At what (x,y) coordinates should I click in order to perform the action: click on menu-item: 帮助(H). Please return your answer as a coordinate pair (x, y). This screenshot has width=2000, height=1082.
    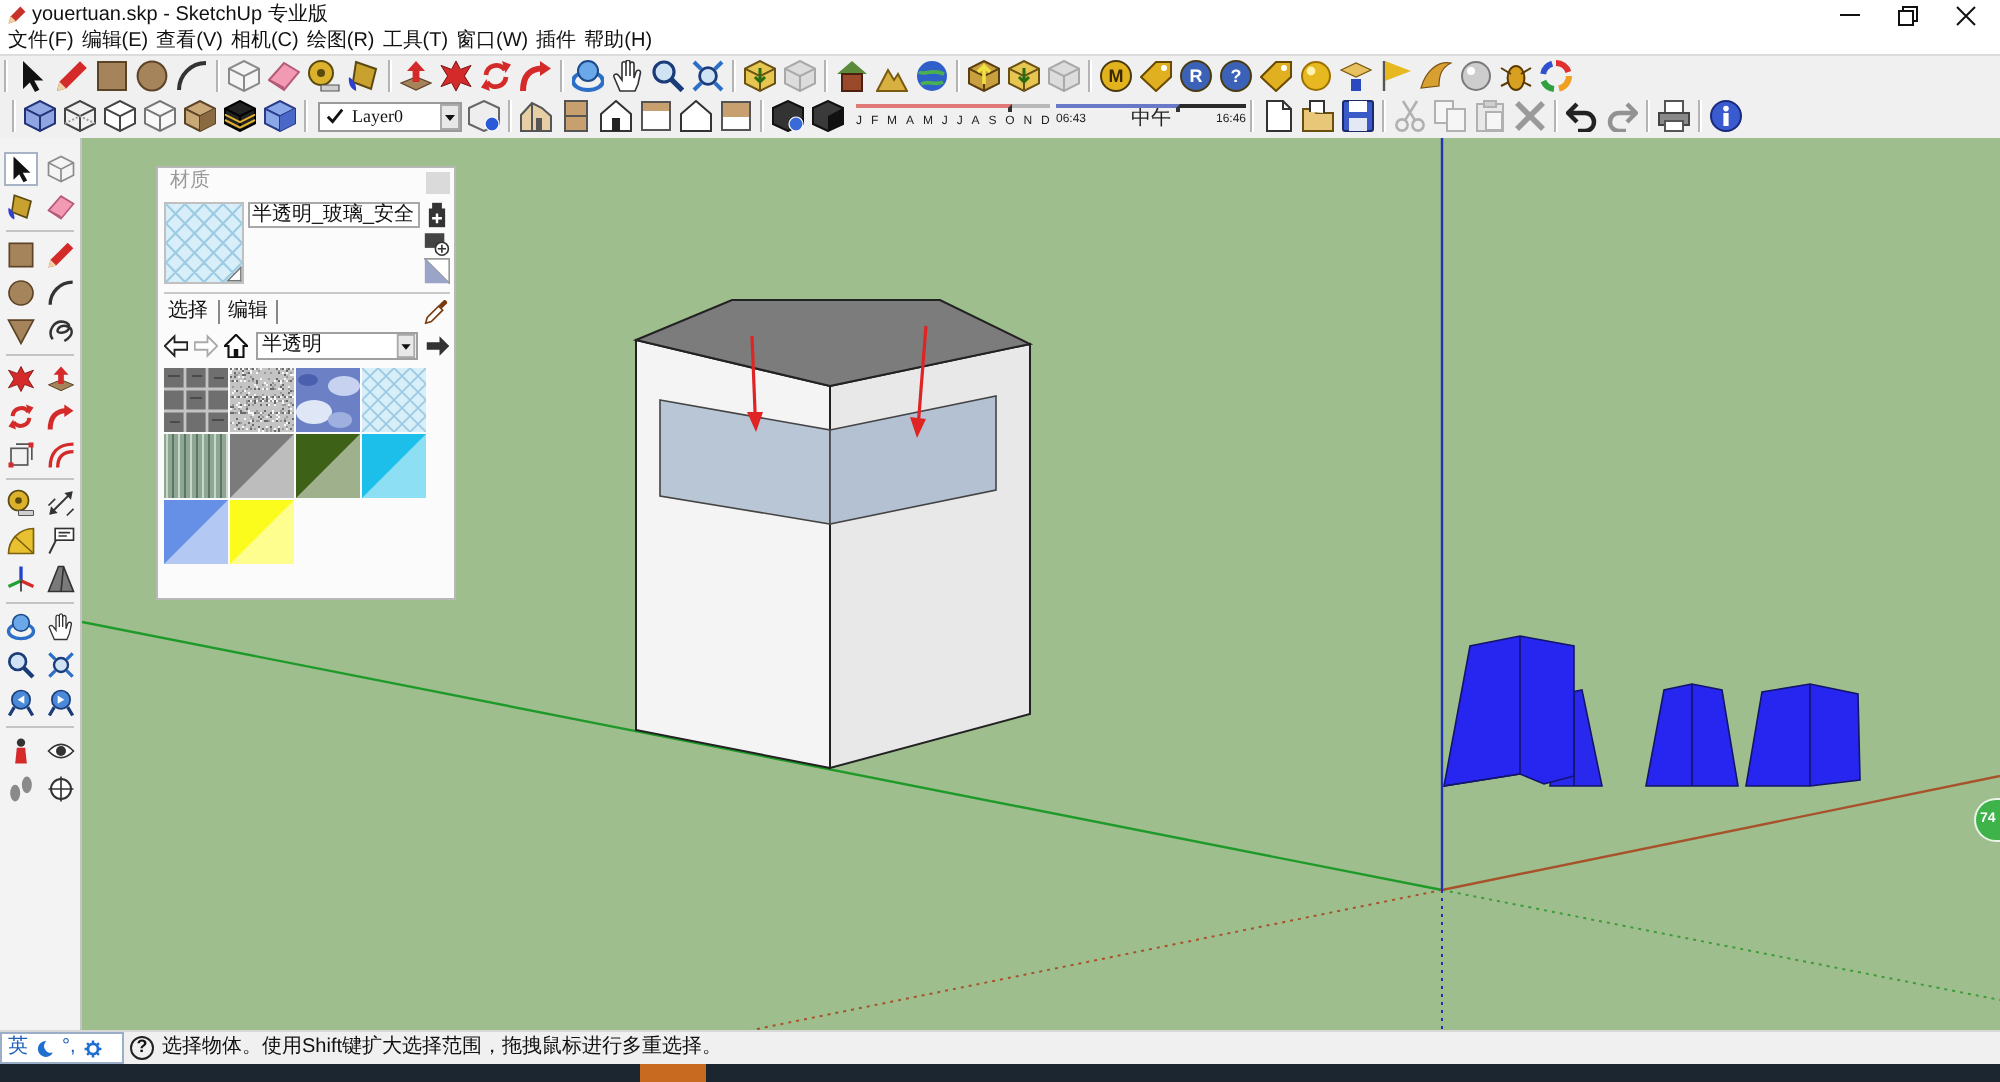
    Looking at the image, I should click on (618, 42).